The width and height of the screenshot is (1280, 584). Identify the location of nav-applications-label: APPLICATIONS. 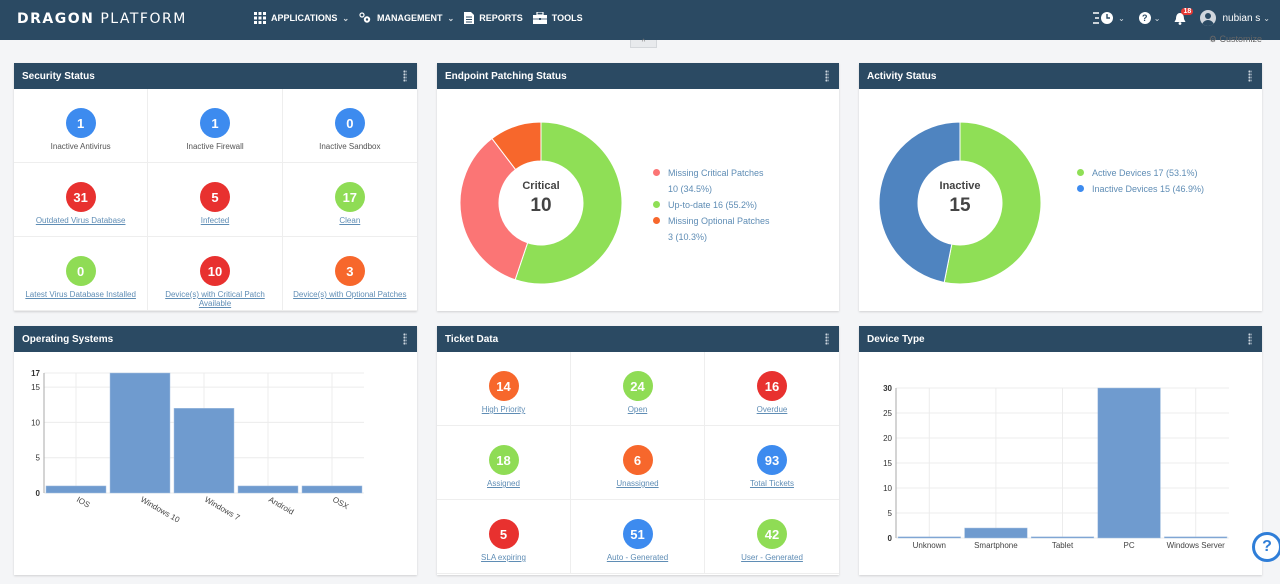
(304, 18).